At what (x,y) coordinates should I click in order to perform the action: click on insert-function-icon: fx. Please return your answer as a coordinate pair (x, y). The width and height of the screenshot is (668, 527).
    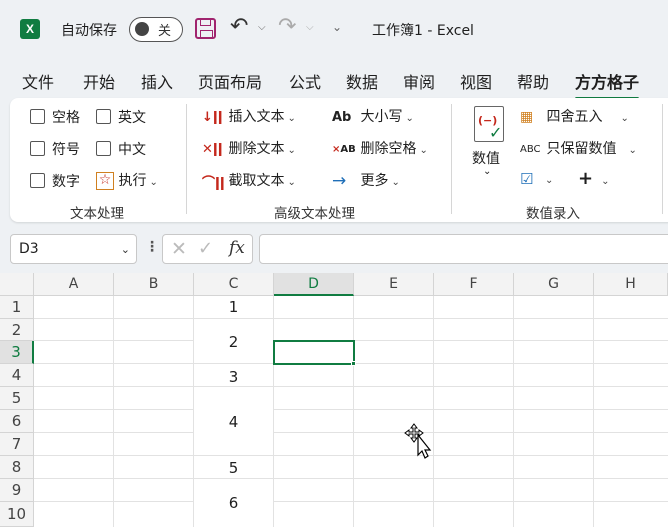
    Looking at the image, I should click on (237, 248).